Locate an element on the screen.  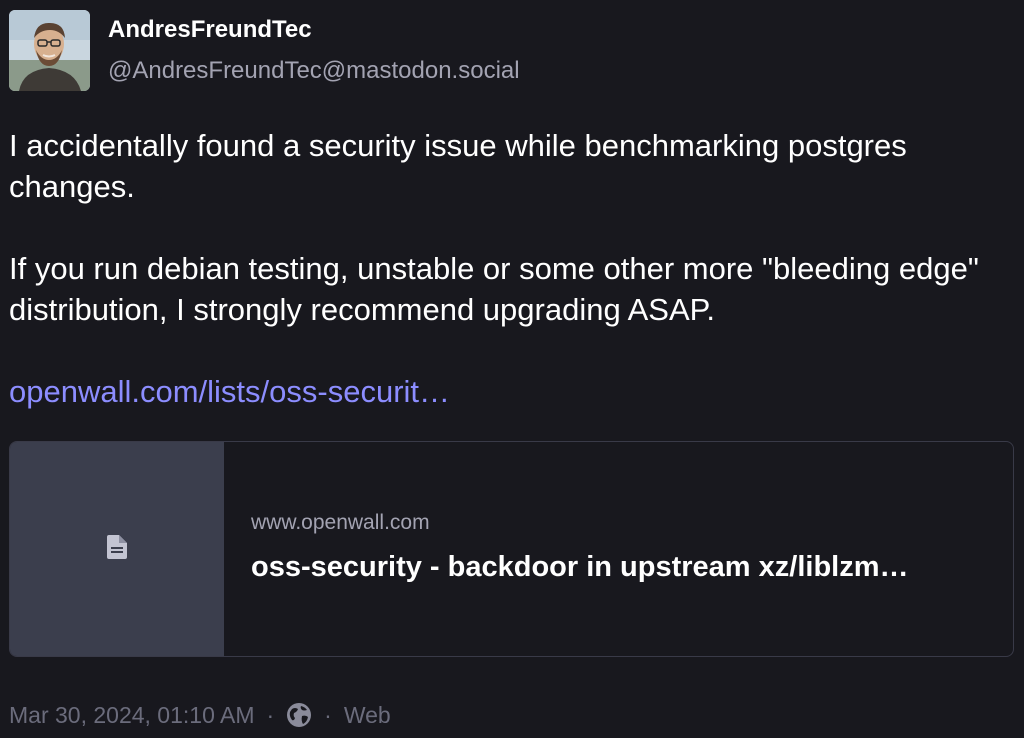
post-meta: Mar 30, 2024, 01:10 AM · · Web is located at coordinates (200, 715).